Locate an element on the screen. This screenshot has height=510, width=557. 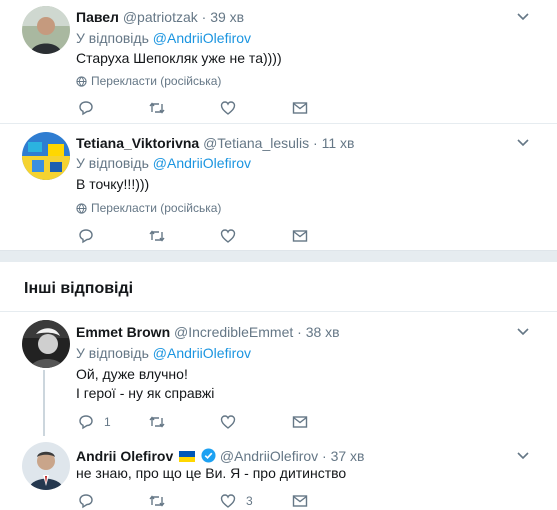
ukraine-flag-icon is located at coordinates (187, 456).